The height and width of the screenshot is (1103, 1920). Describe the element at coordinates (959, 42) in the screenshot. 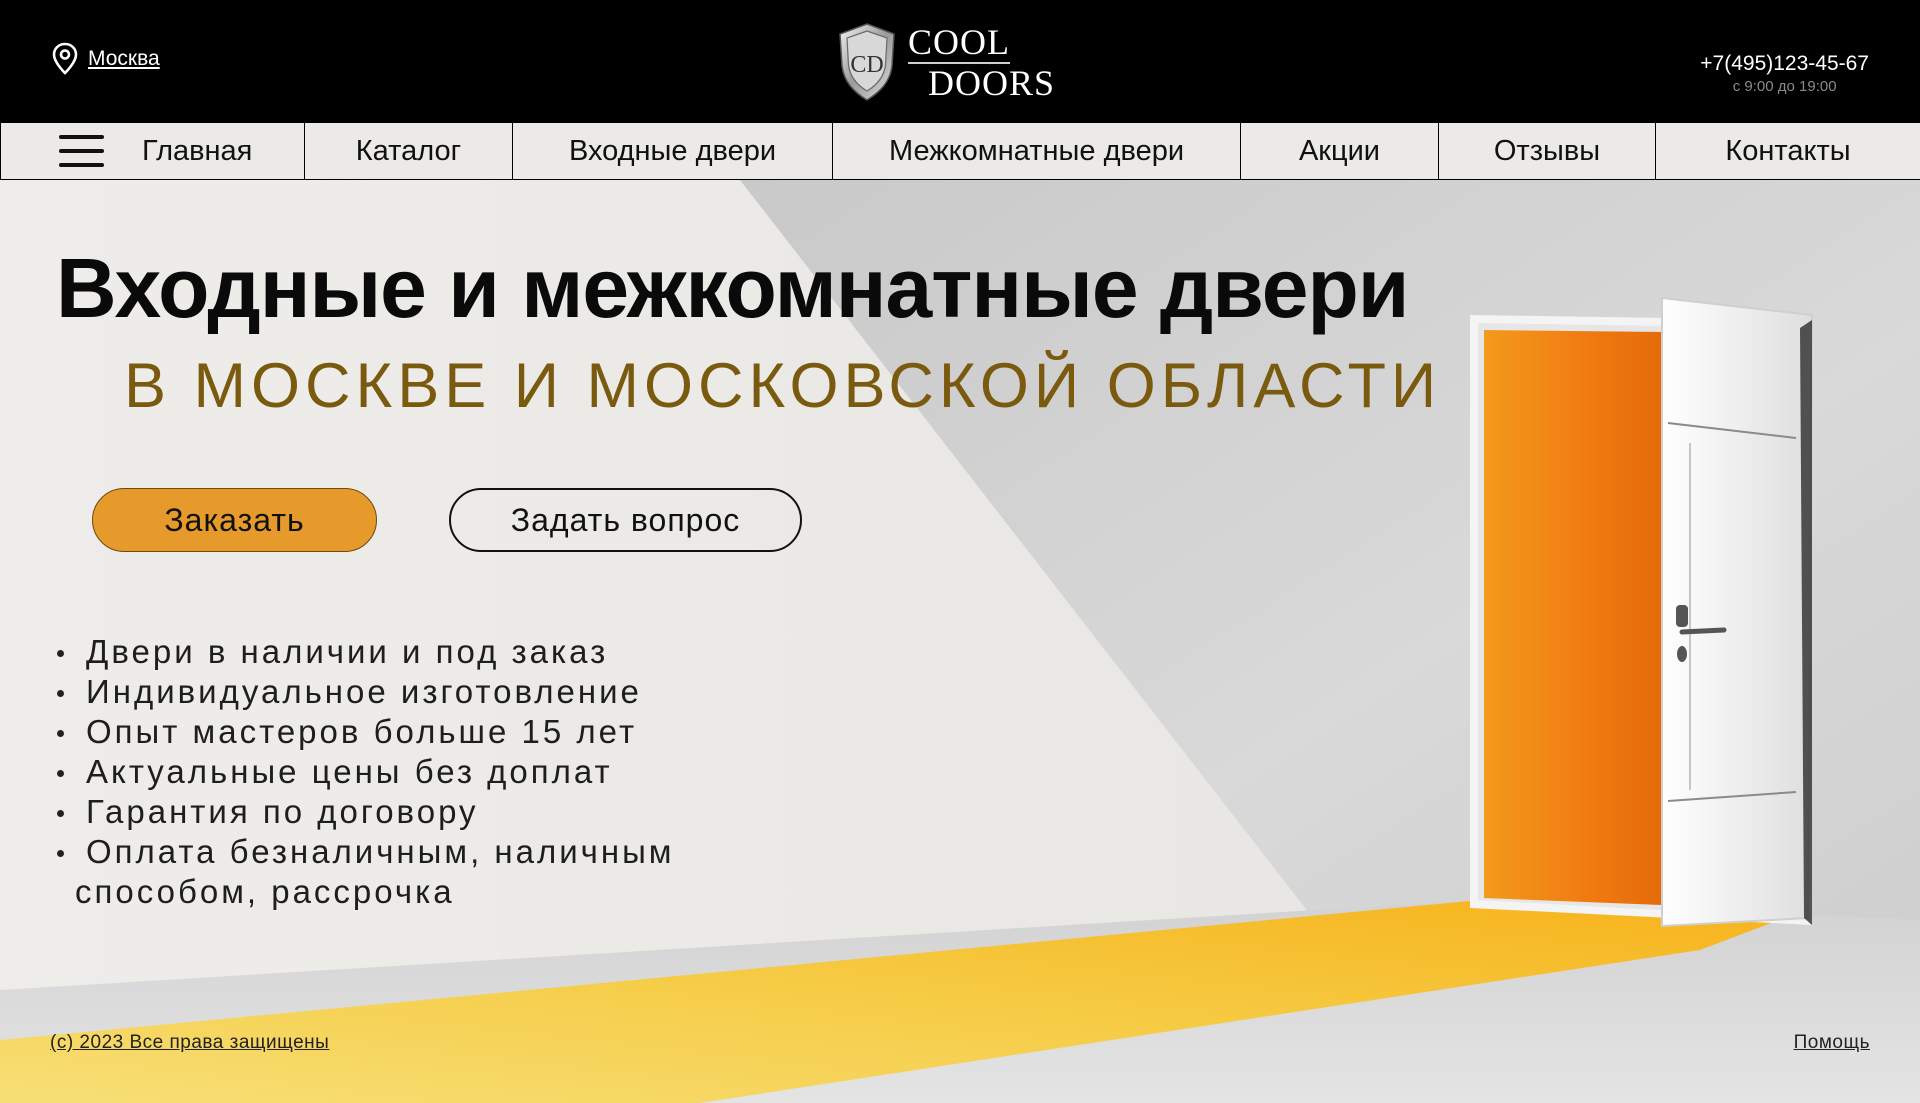

I see `logo-text-cool: COOL` at that location.